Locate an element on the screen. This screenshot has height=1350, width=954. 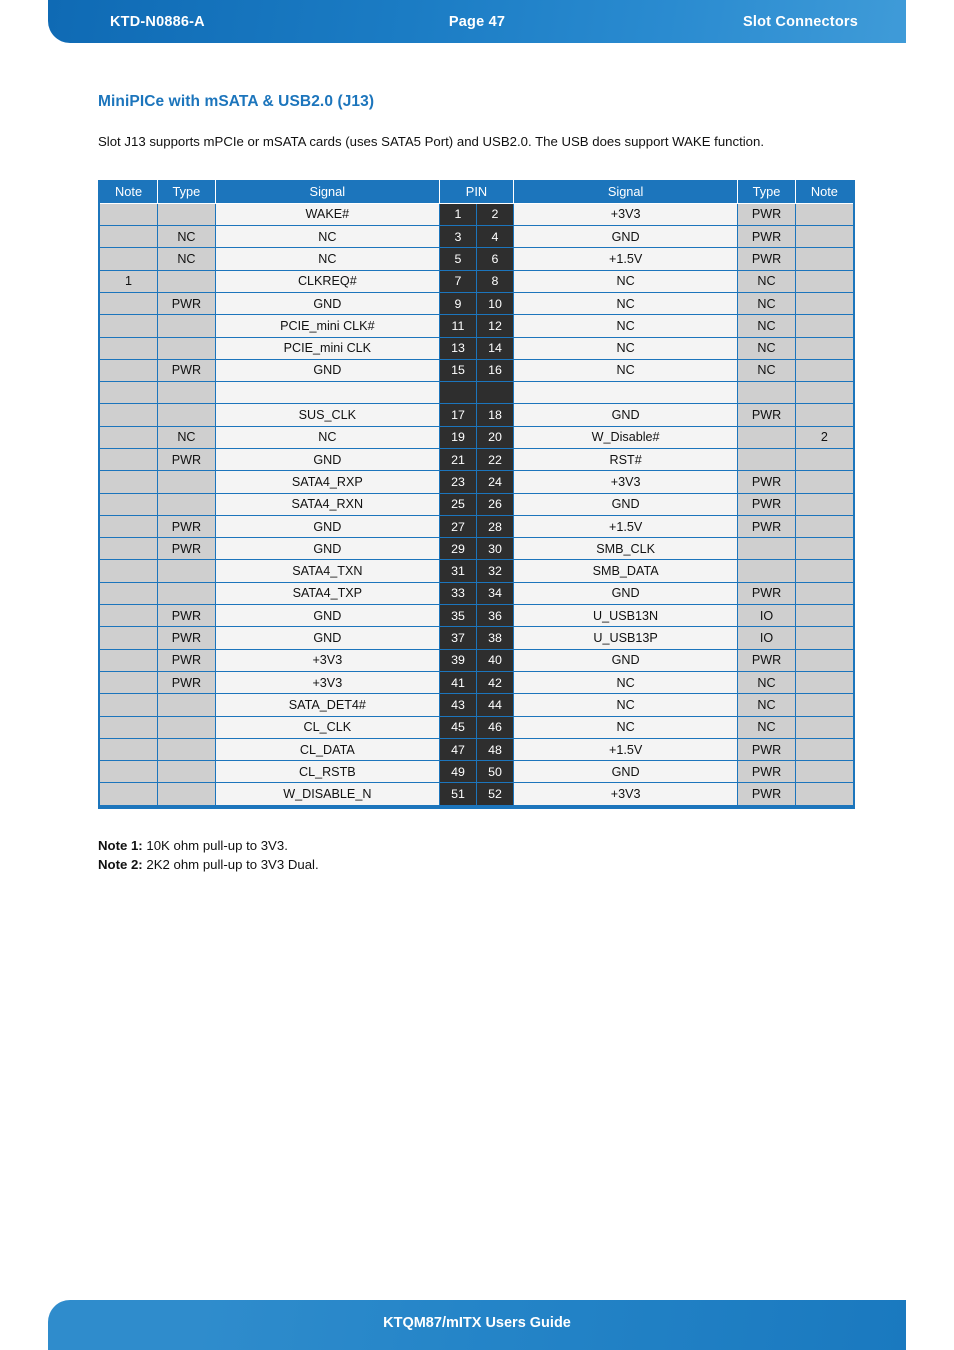
cell-signal-right: U_USB13P is located at coordinates (625, 638).